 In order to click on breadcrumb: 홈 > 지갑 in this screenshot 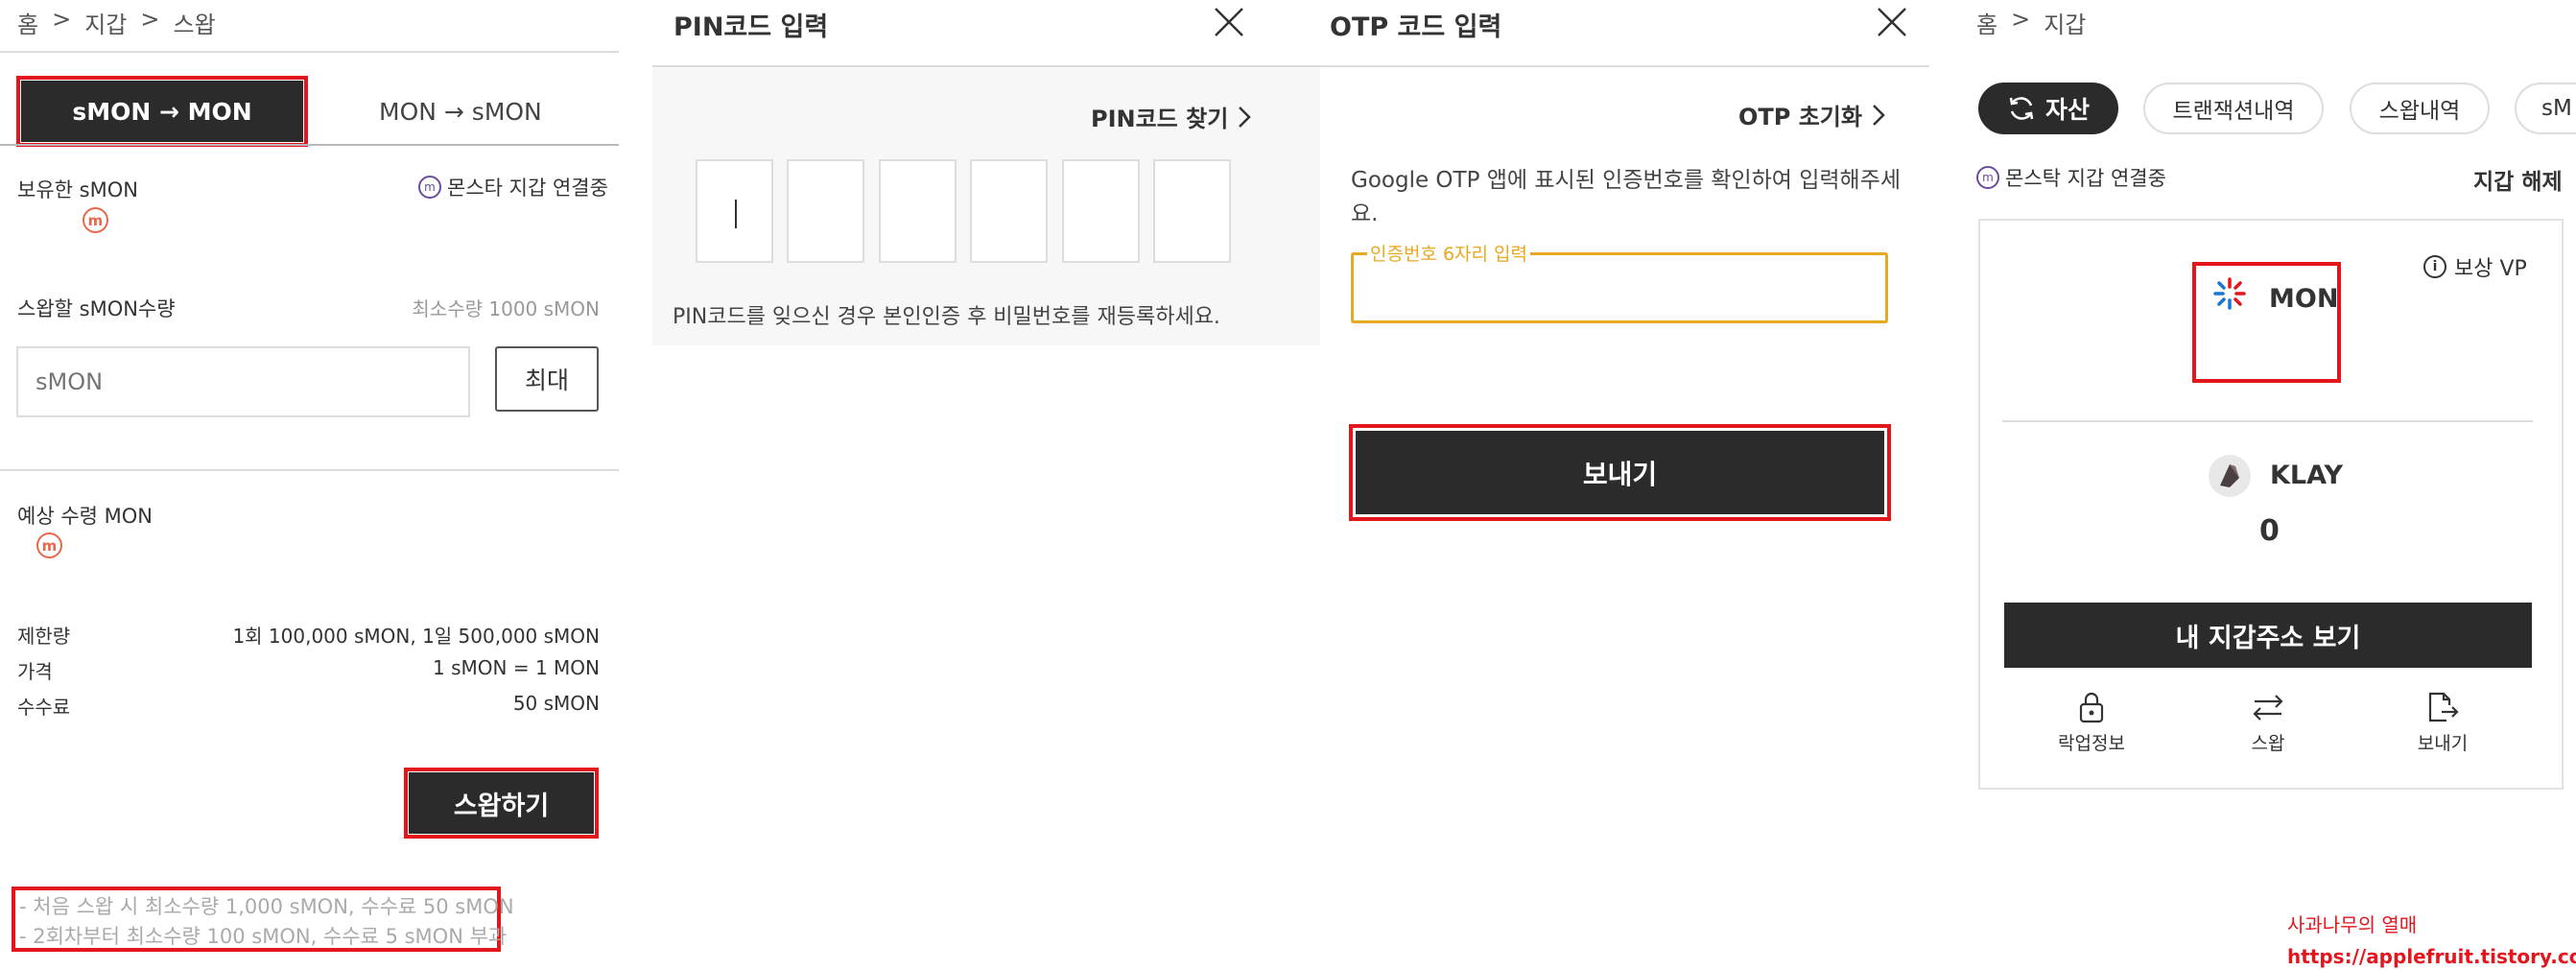, I will do `click(2031, 22)`.